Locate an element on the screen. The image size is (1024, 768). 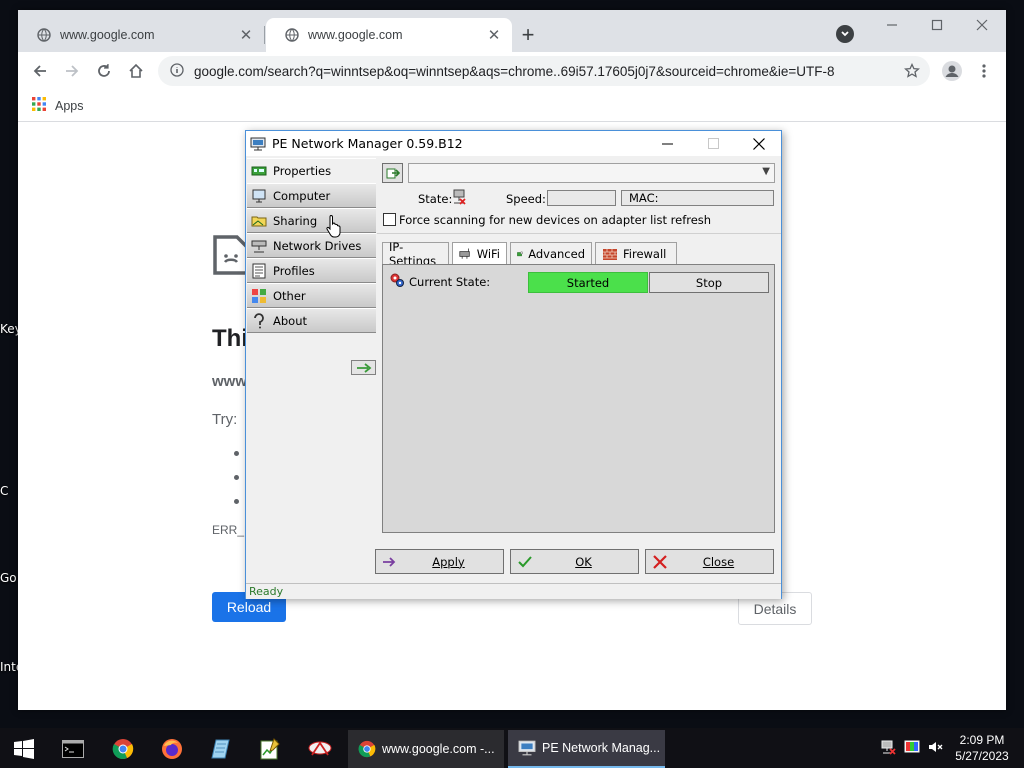
volume-muted-icon is located at coordinates (936, 747).